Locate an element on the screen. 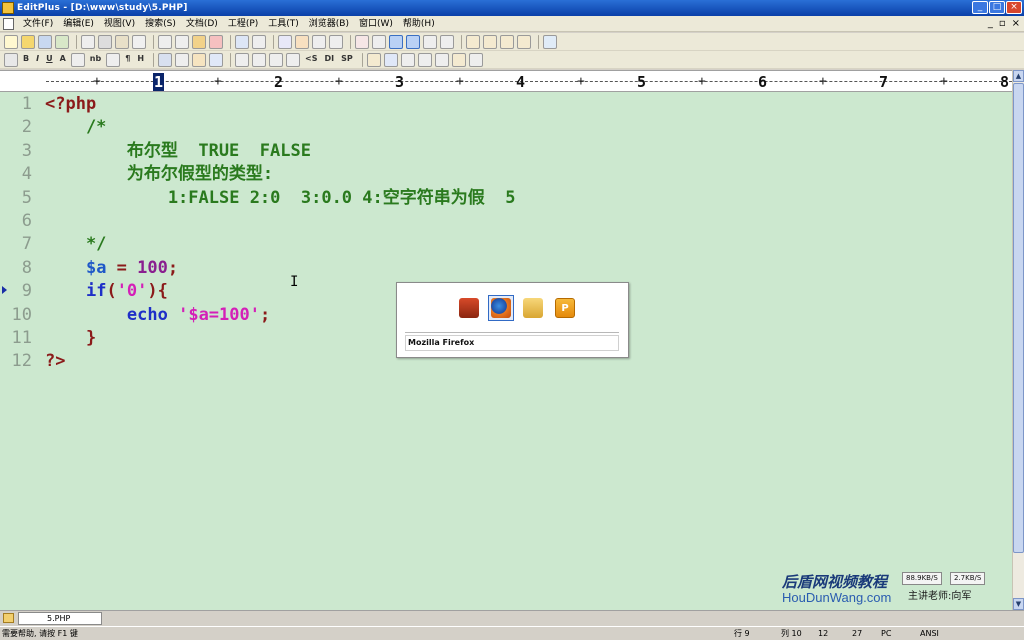 Image resolution: width=1024 pixels, height=640 pixels. nbsp-button: nb is located at coordinates (95, 60).